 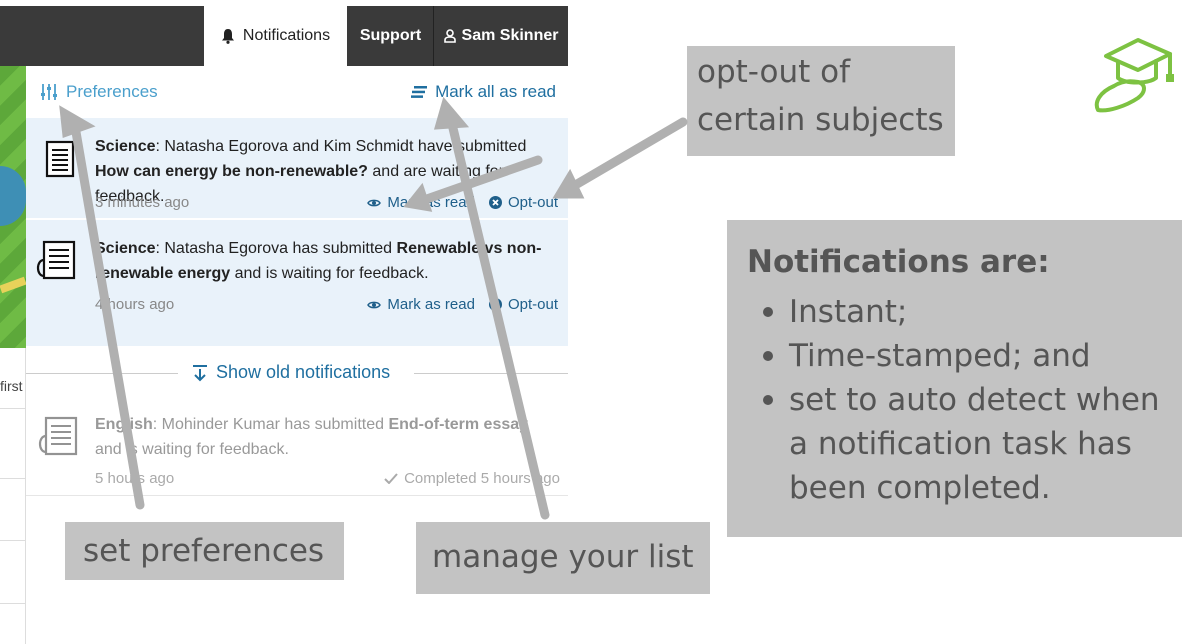 I want to click on callout-set-preferences: set preferences, so click(x=204, y=551).